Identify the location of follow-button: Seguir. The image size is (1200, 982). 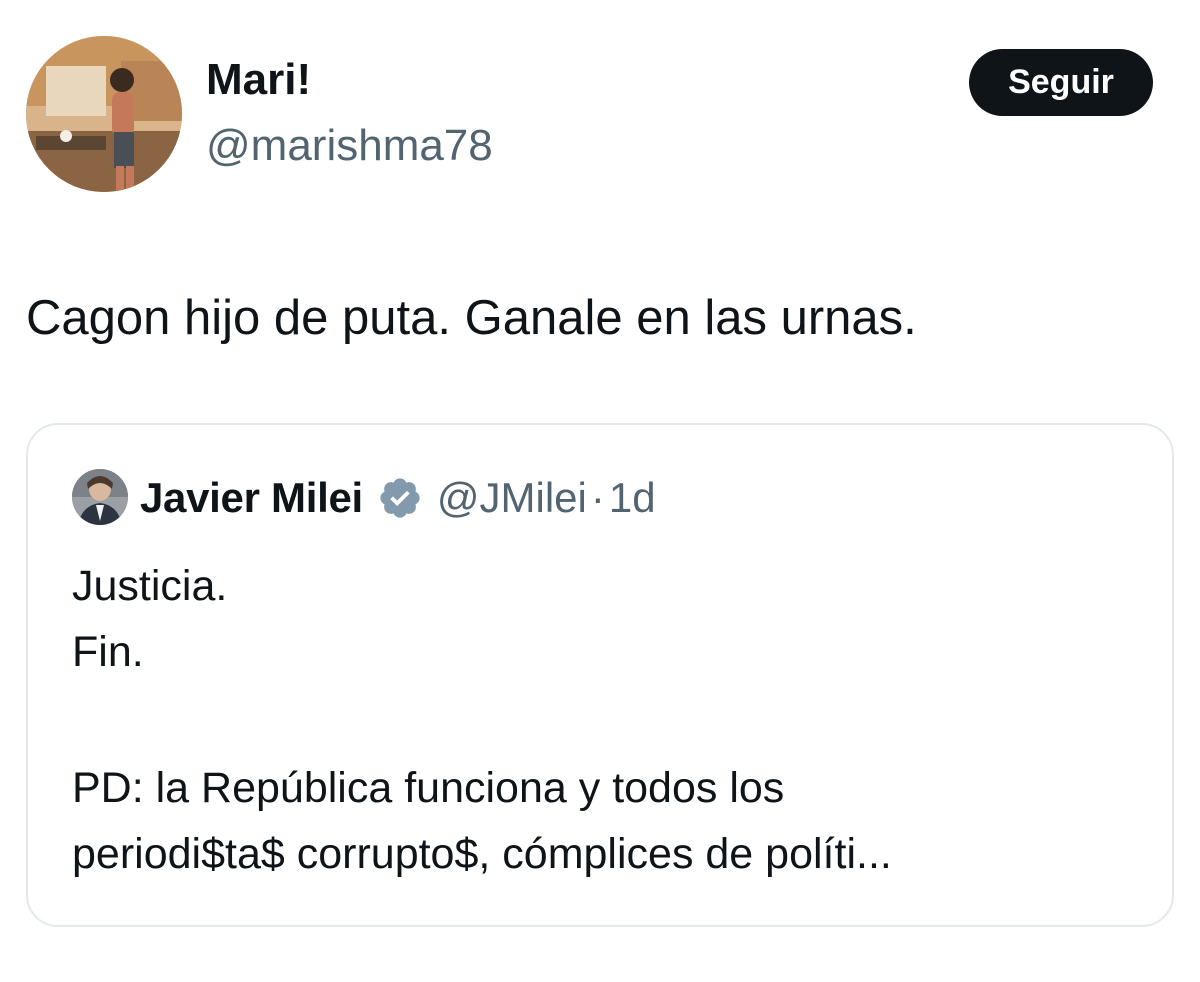
(1061, 82).